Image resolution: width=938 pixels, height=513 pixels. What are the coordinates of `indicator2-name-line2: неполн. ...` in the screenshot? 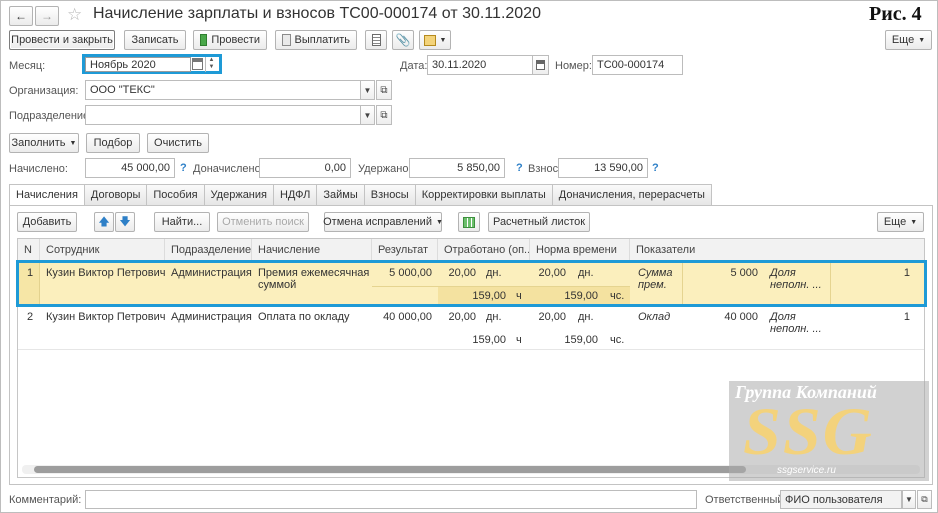 It's located at (796, 329).